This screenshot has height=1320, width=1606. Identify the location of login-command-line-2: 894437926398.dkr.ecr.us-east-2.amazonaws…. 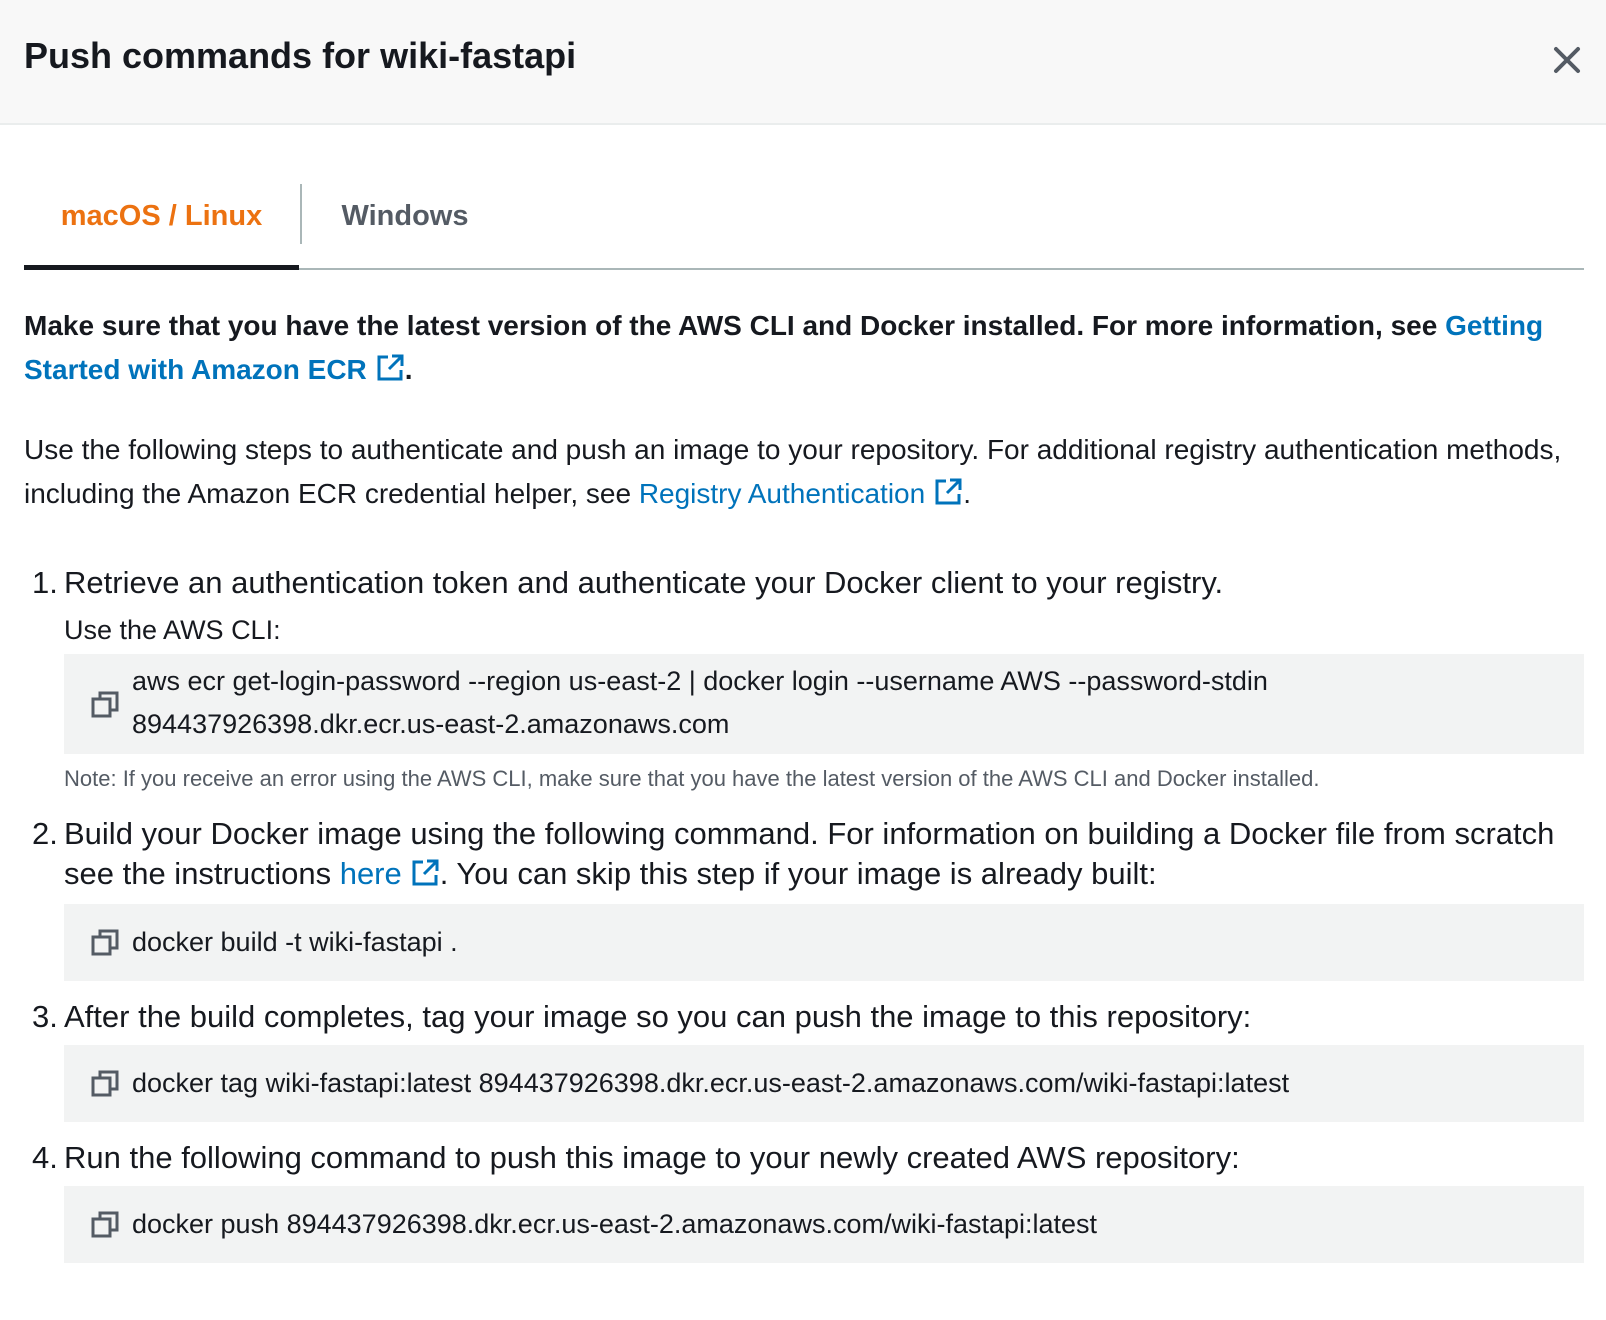
(848, 724).